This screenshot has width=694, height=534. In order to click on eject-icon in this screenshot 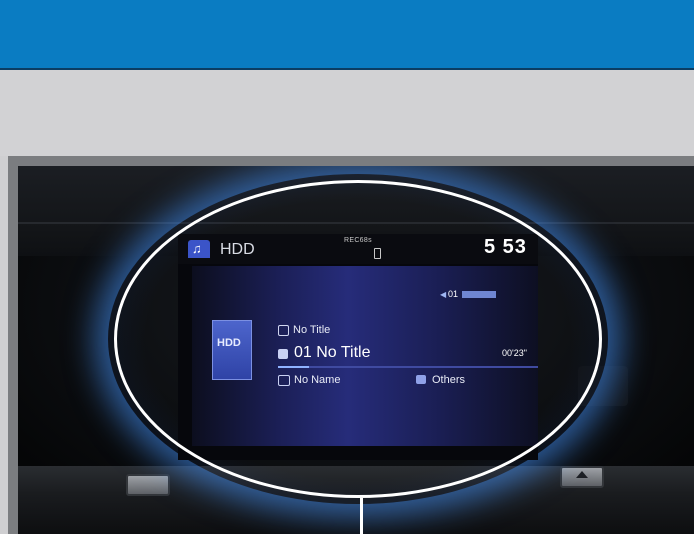, I will do `click(582, 474)`.